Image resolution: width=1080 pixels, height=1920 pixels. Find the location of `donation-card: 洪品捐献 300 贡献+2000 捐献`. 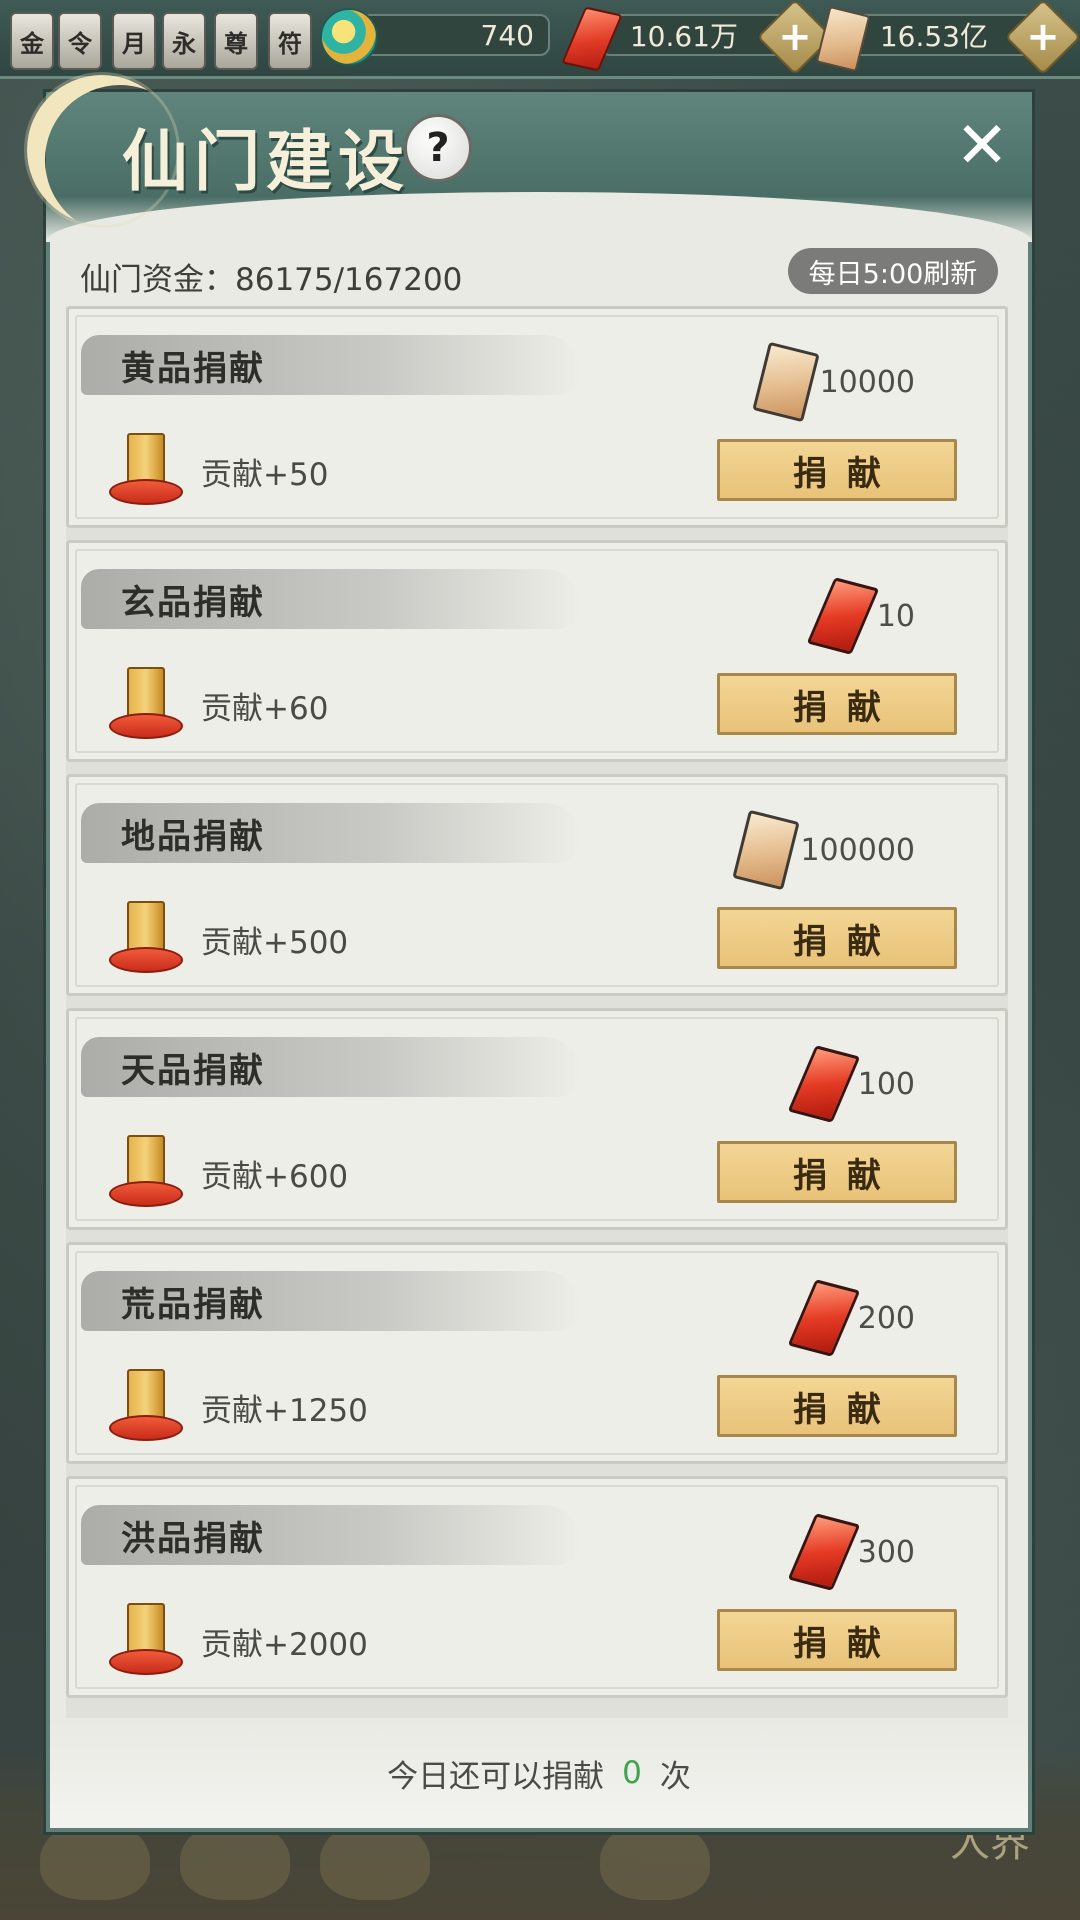

donation-card: 洪品捐献 300 贡献+2000 捐献 is located at coordinates (537, 1587).